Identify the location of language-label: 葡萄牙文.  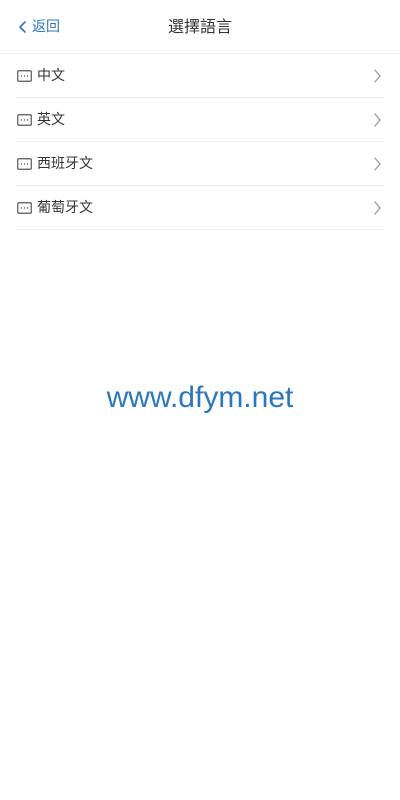
(65, 207).